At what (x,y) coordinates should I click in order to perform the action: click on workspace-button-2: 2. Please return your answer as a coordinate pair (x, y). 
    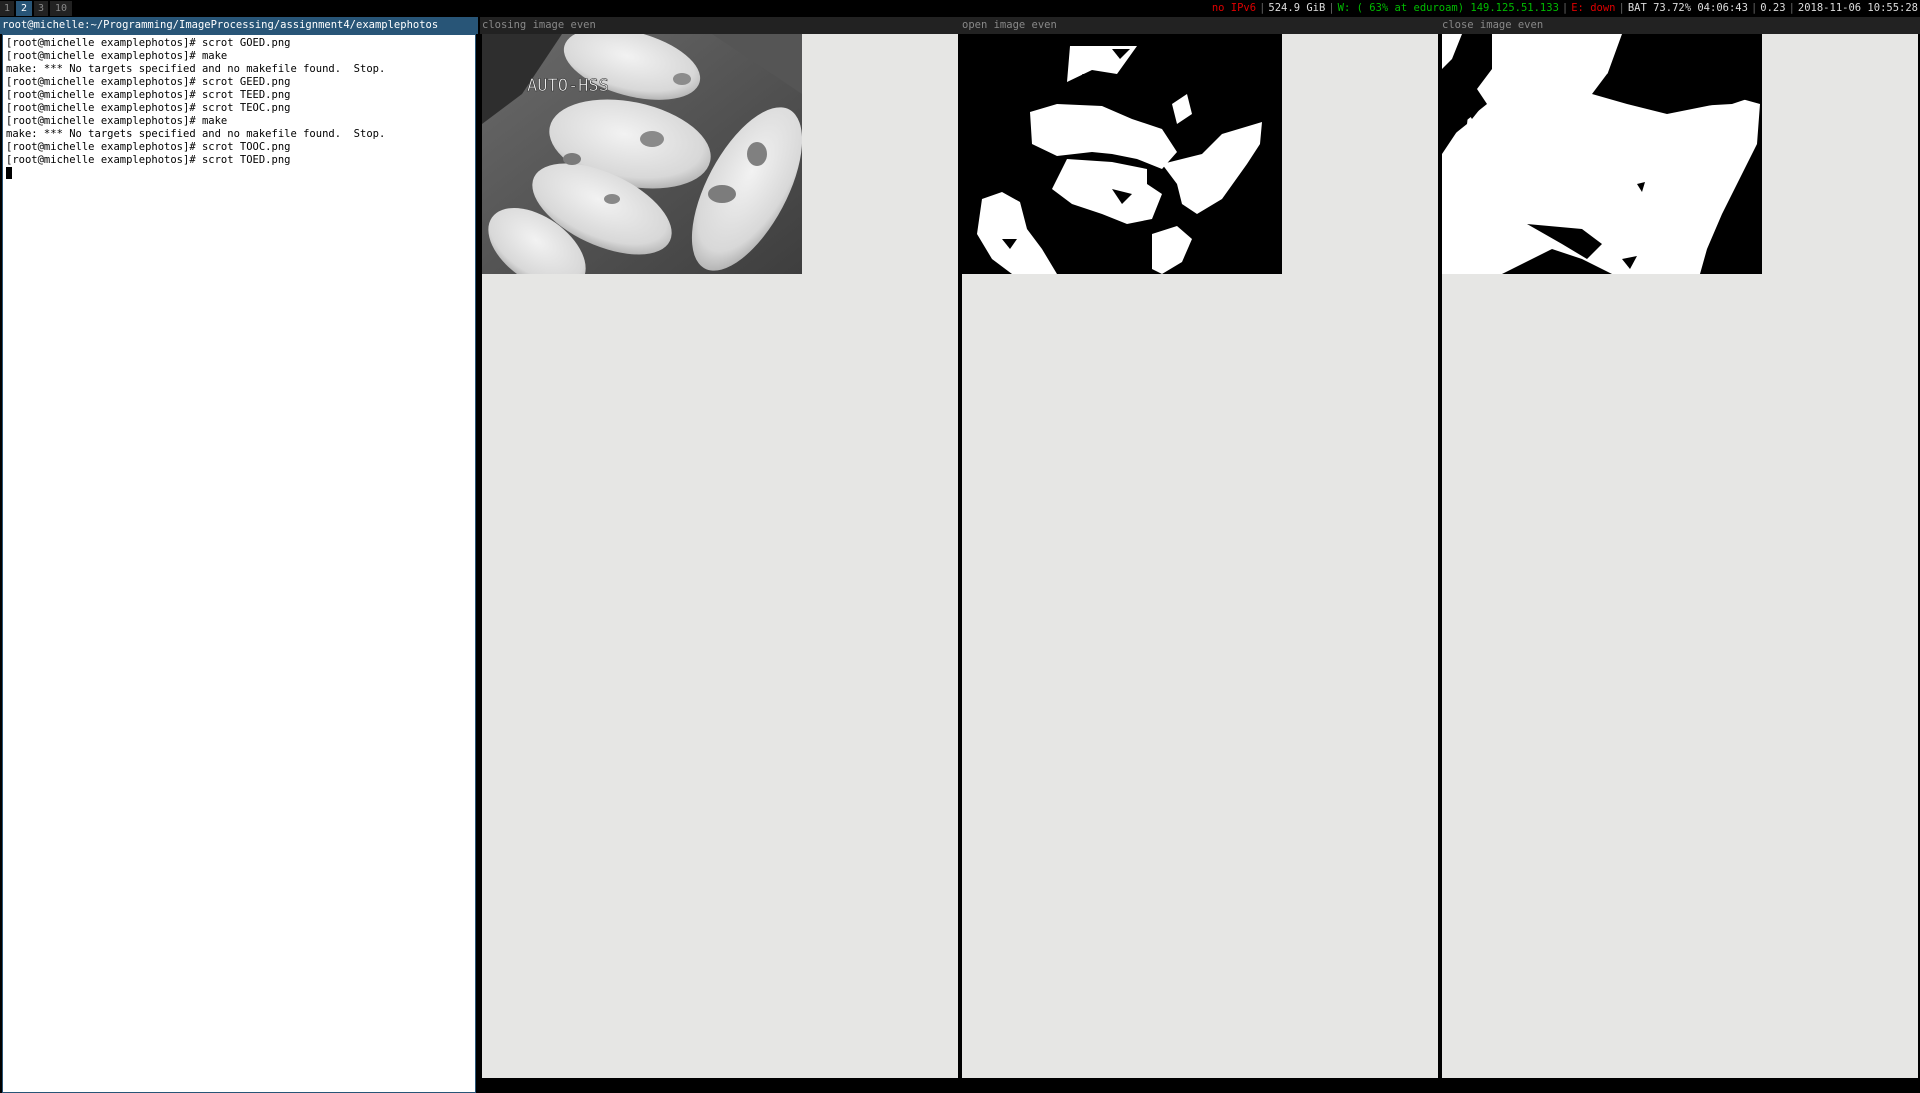
    Looking at the image, I should click on (24, 8).